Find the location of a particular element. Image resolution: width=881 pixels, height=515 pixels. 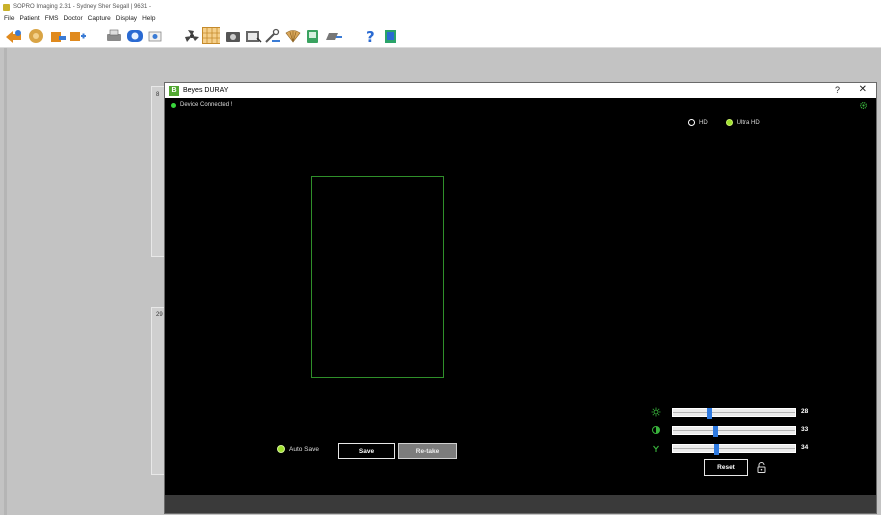

gamma-slider is located at coordinates (734, 449).